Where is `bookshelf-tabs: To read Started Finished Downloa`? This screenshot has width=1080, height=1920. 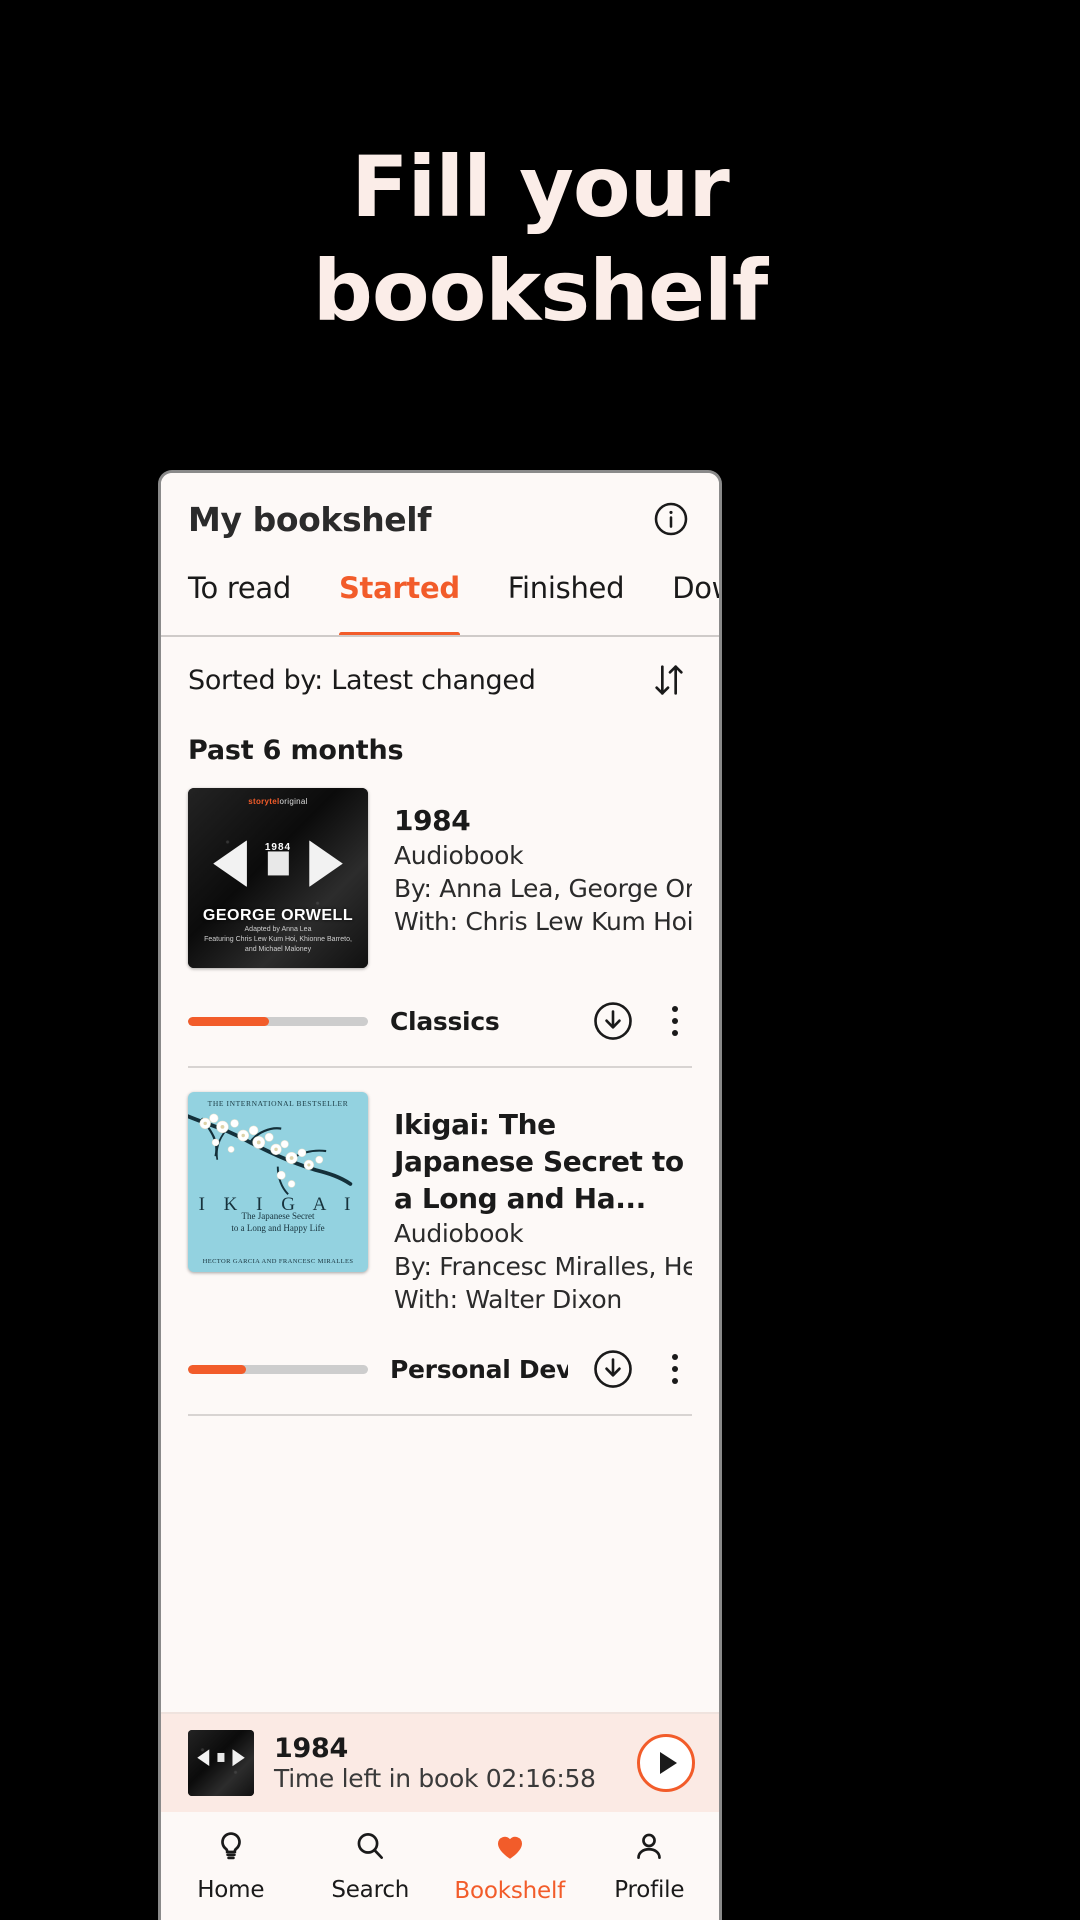
bookshelf-tabs: To read Started Finished Downloa is located at coordinates (440, 601).